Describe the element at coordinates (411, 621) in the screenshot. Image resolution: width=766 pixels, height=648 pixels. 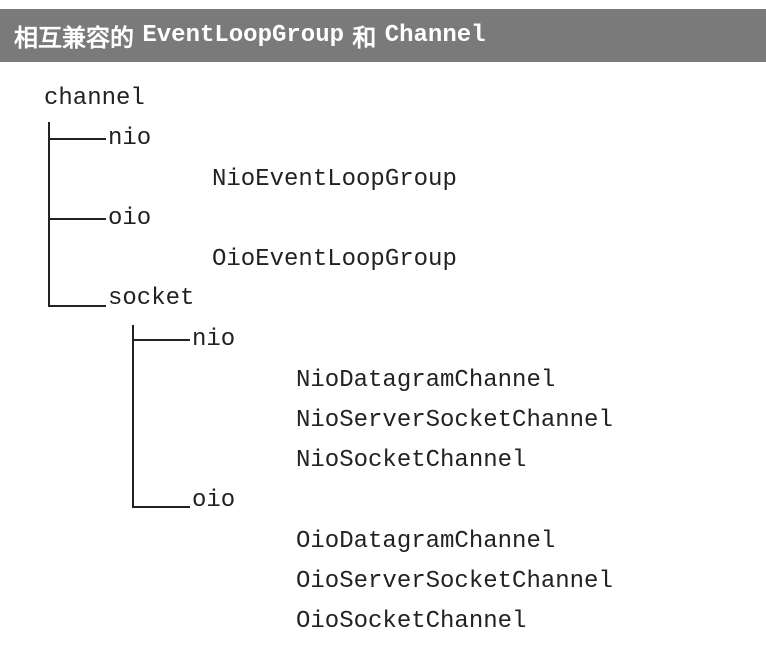
I see `node-oio-socket-channel: OioSocketChannel` at that location.